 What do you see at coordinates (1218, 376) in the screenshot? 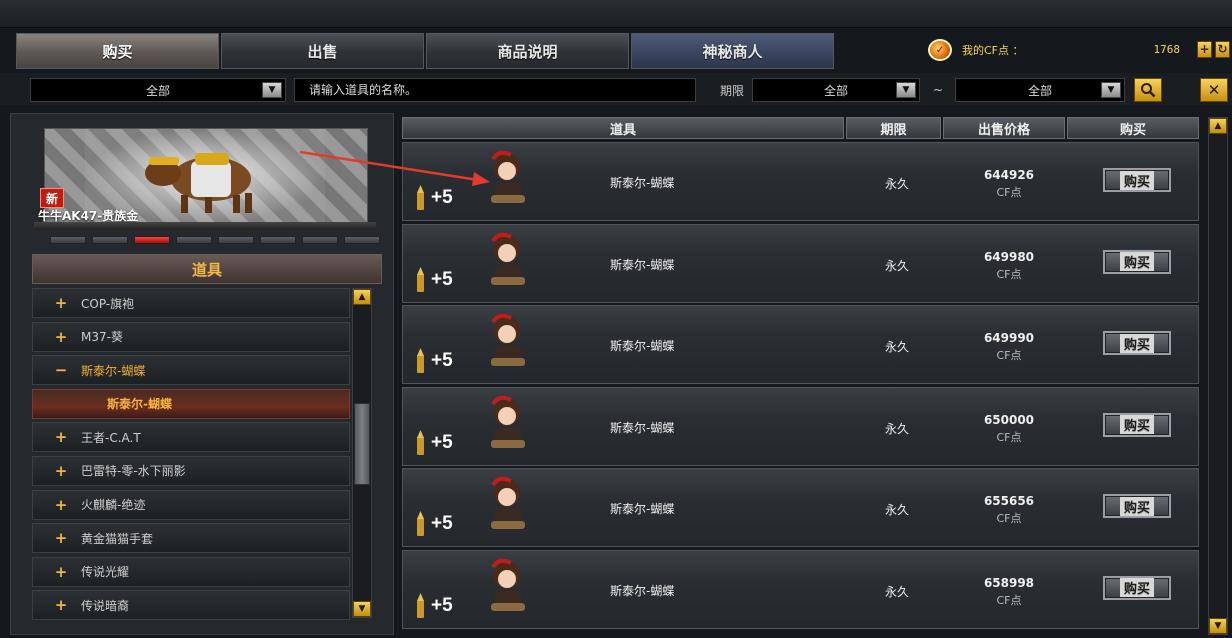
I see `table-scrollbar: ▲ ▼` at bounding box center [1218, 376].